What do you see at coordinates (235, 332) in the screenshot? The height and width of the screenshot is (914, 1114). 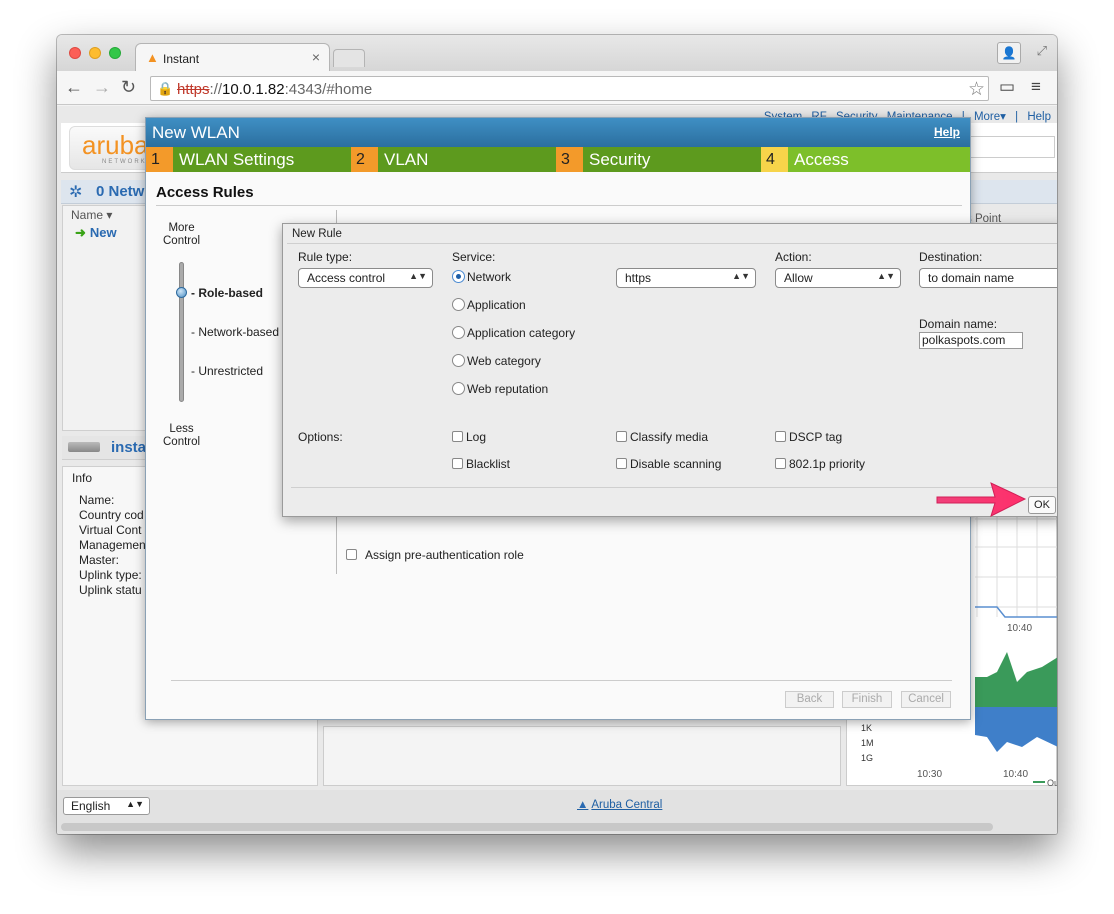 I see `level-network-based: - Network-based` at bounding box center [235, 332].